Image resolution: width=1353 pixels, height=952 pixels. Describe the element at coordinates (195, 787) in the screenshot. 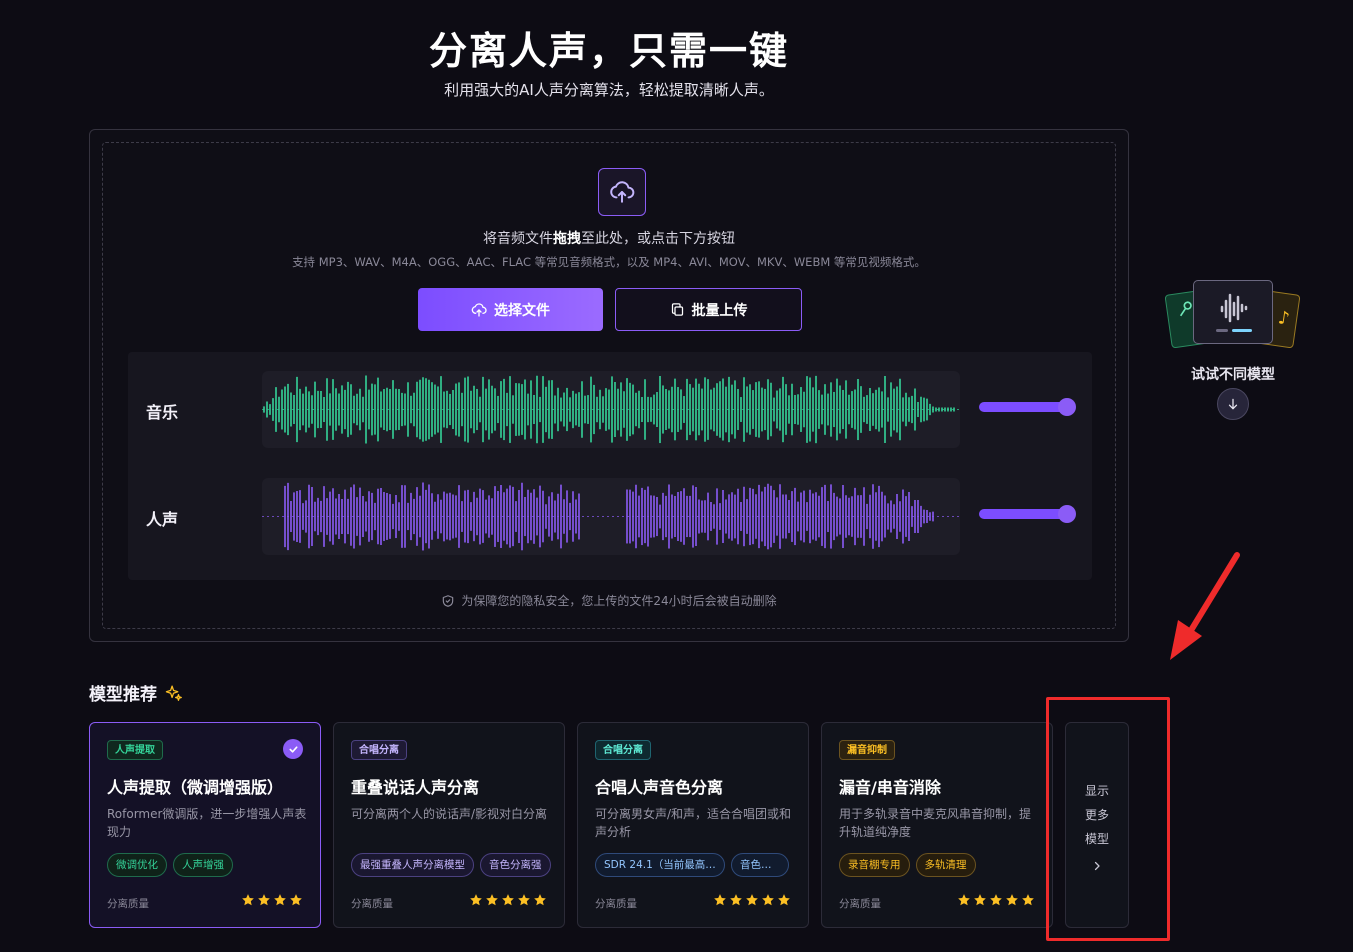

I see `model-title: 人声提取（微调增强版）` at that location.